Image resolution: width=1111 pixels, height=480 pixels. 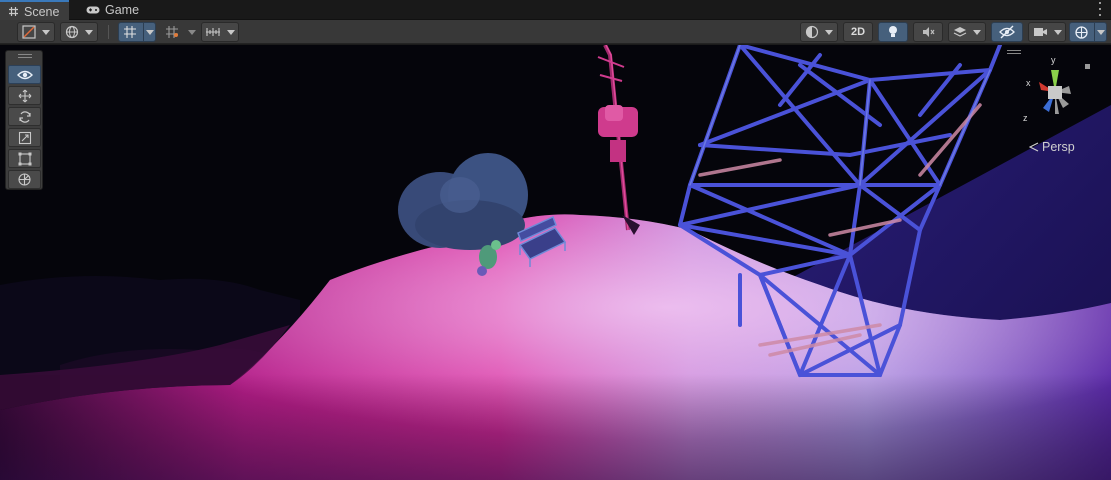 I want to click on gizmo-y-label: y, so click(x=1053, y=60).